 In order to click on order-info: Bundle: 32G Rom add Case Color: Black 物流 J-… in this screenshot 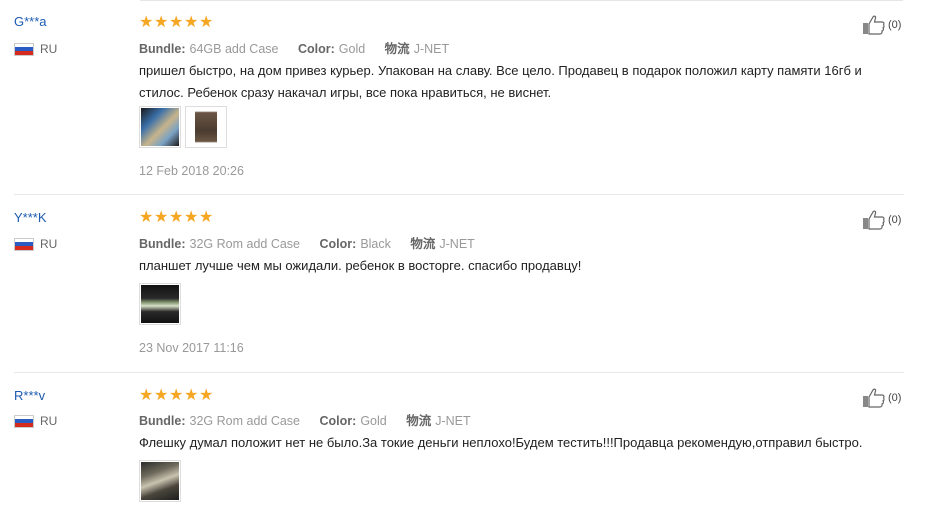, I will do `click(315, 242)`.